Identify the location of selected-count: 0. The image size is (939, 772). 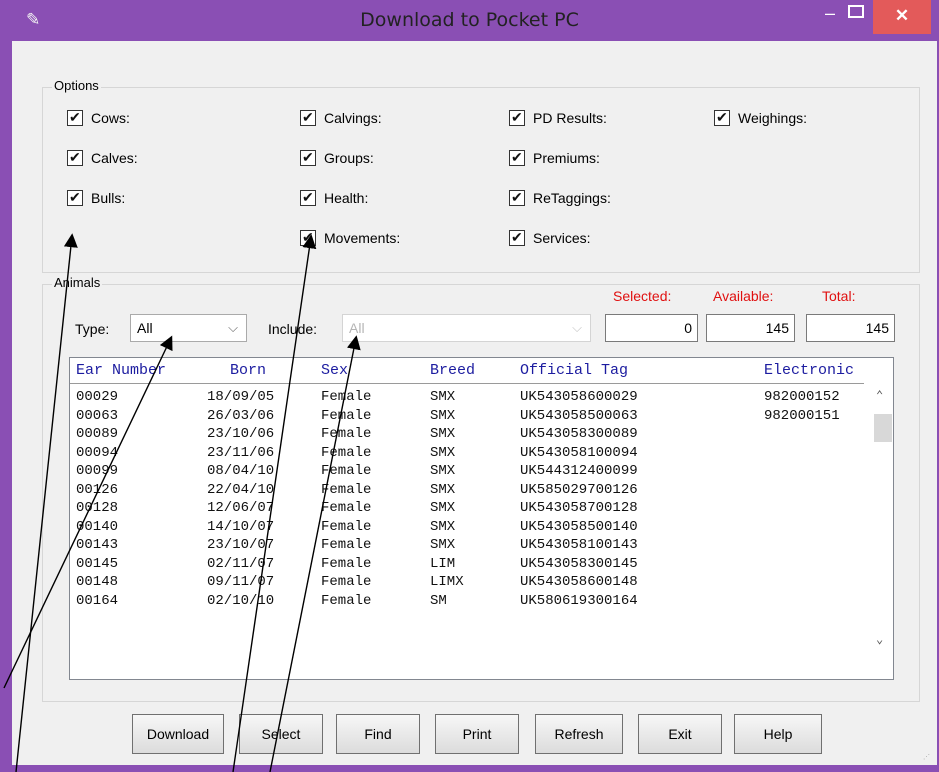
(651, 328).